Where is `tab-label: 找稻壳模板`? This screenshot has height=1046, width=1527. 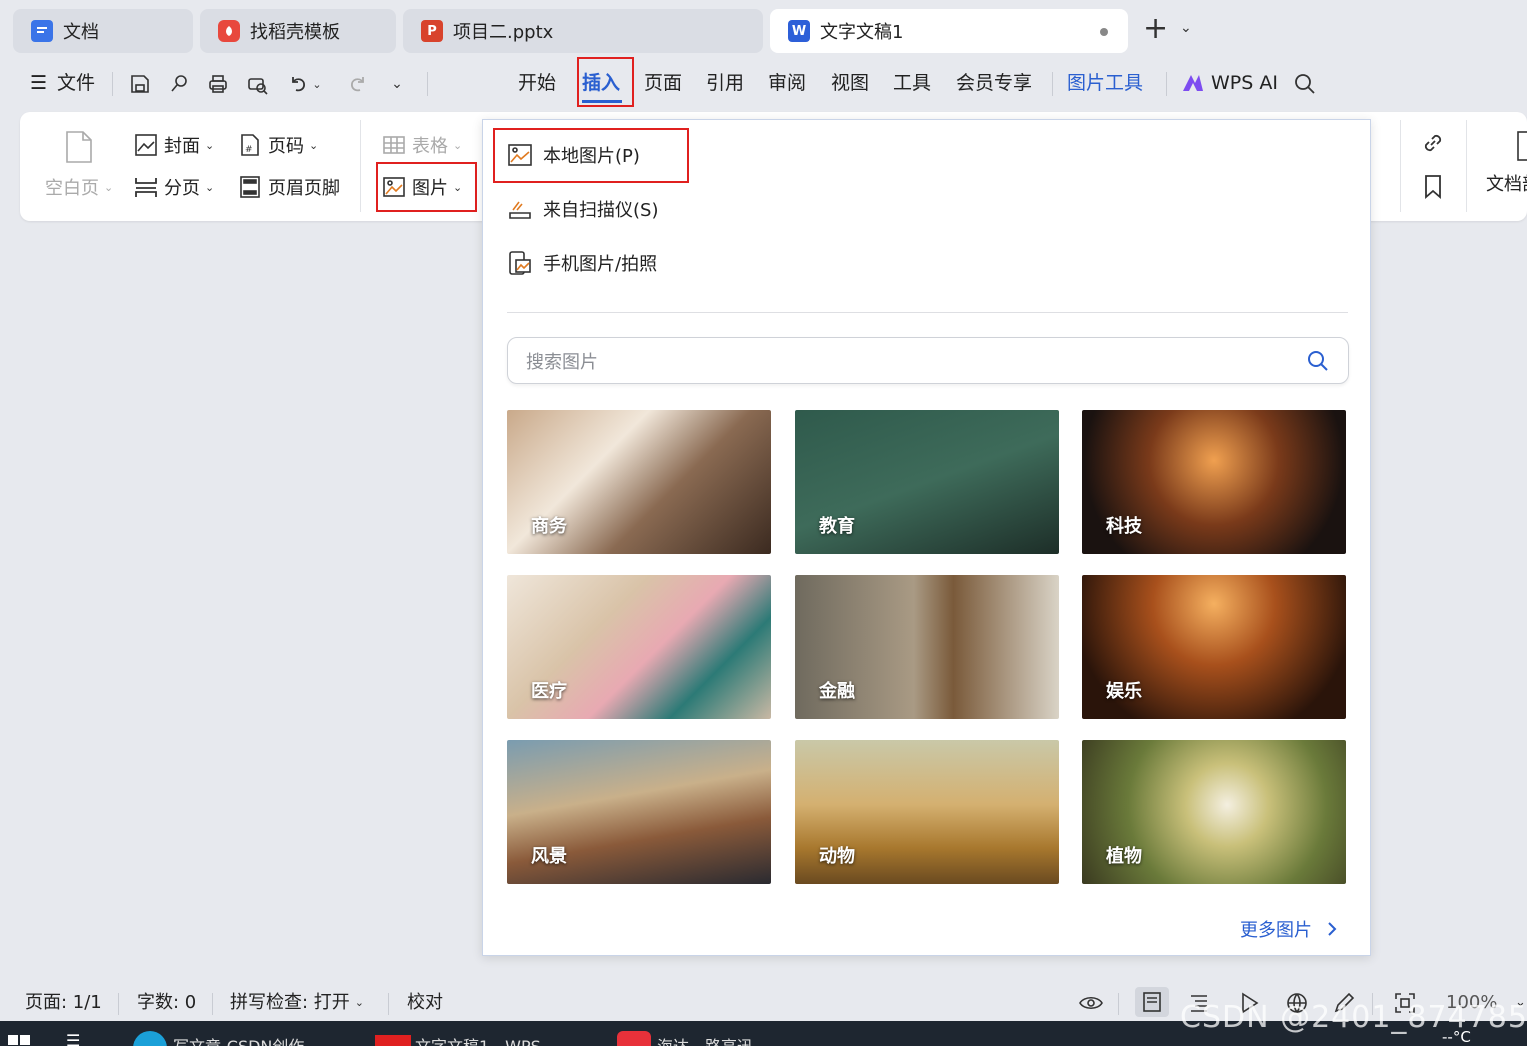 tab-label: 找稻壳模板 is located at coordinates (295, 32).